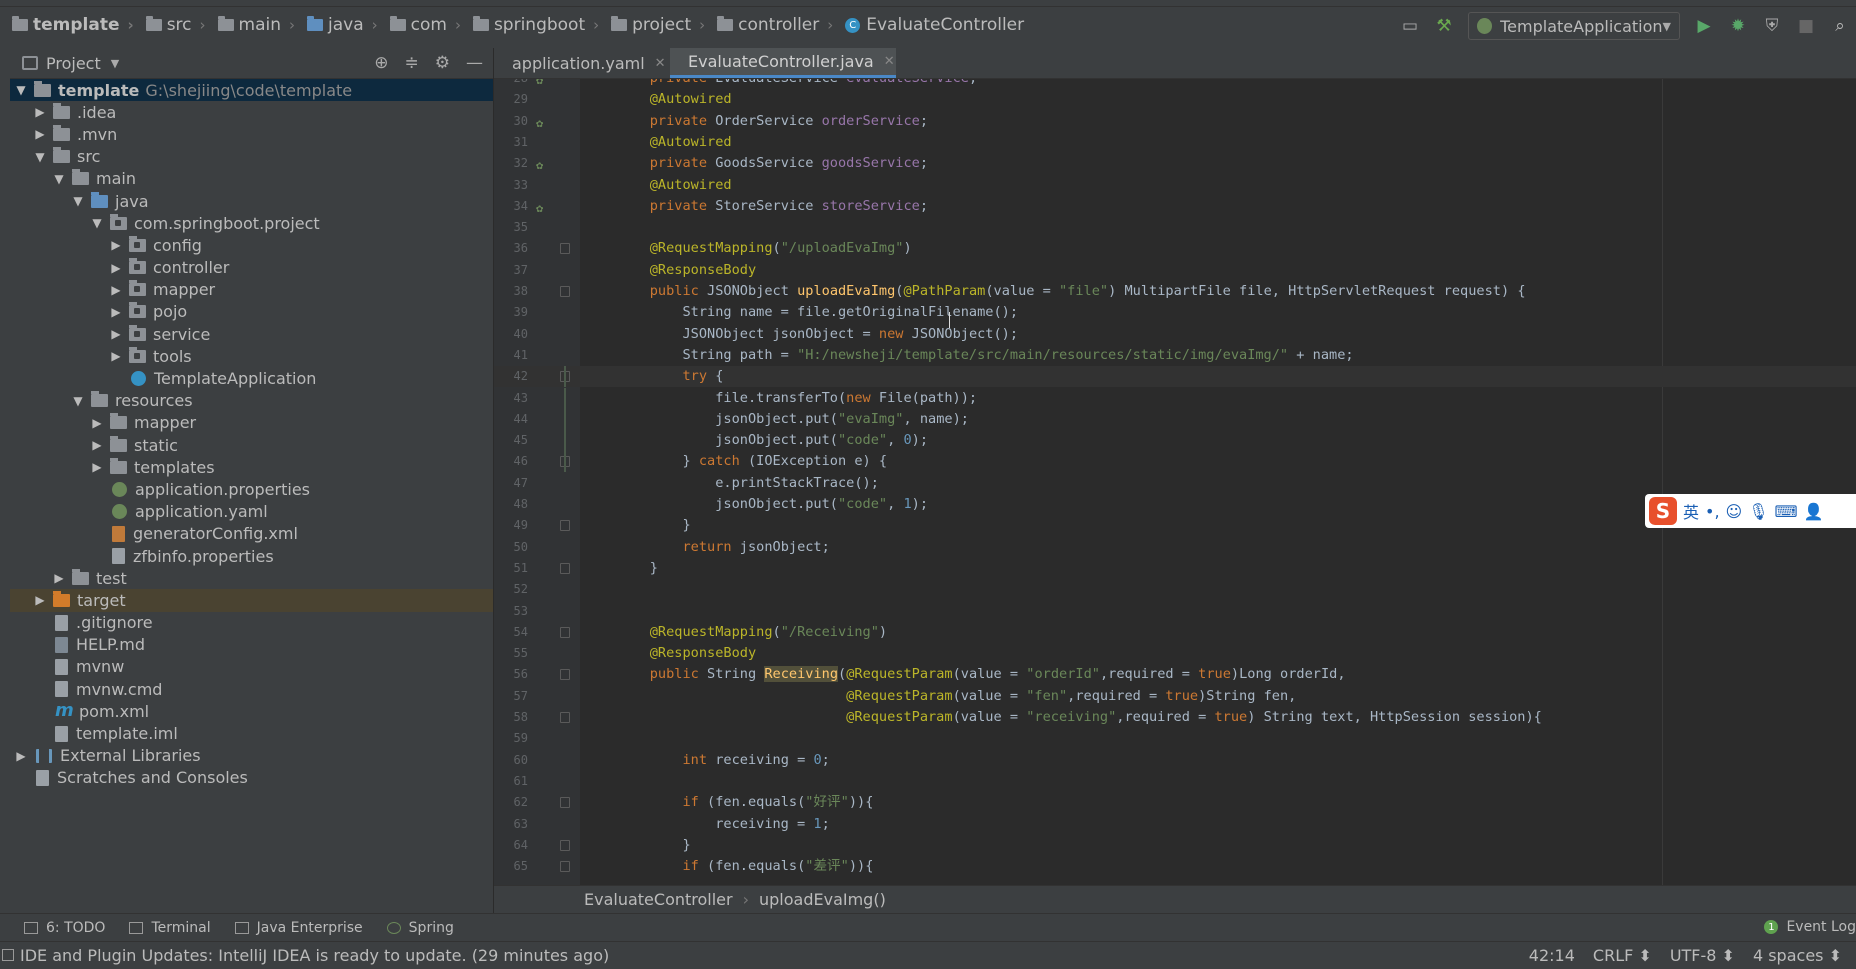  Describe the element at coordinates (1175, 866) in the screenshot. I see `code-line: 65 if (fen.equals("差评")){` at that location.